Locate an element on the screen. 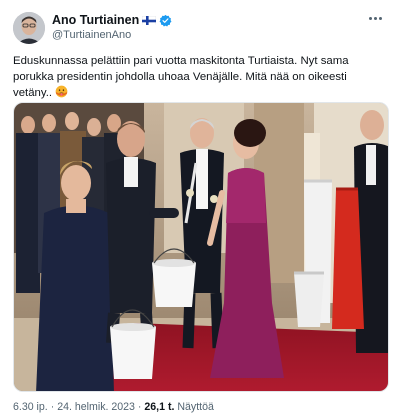 This screenshot has height=420, width=401. author-name-row: Ano Turtiainen is located at coordinates (112, 20).